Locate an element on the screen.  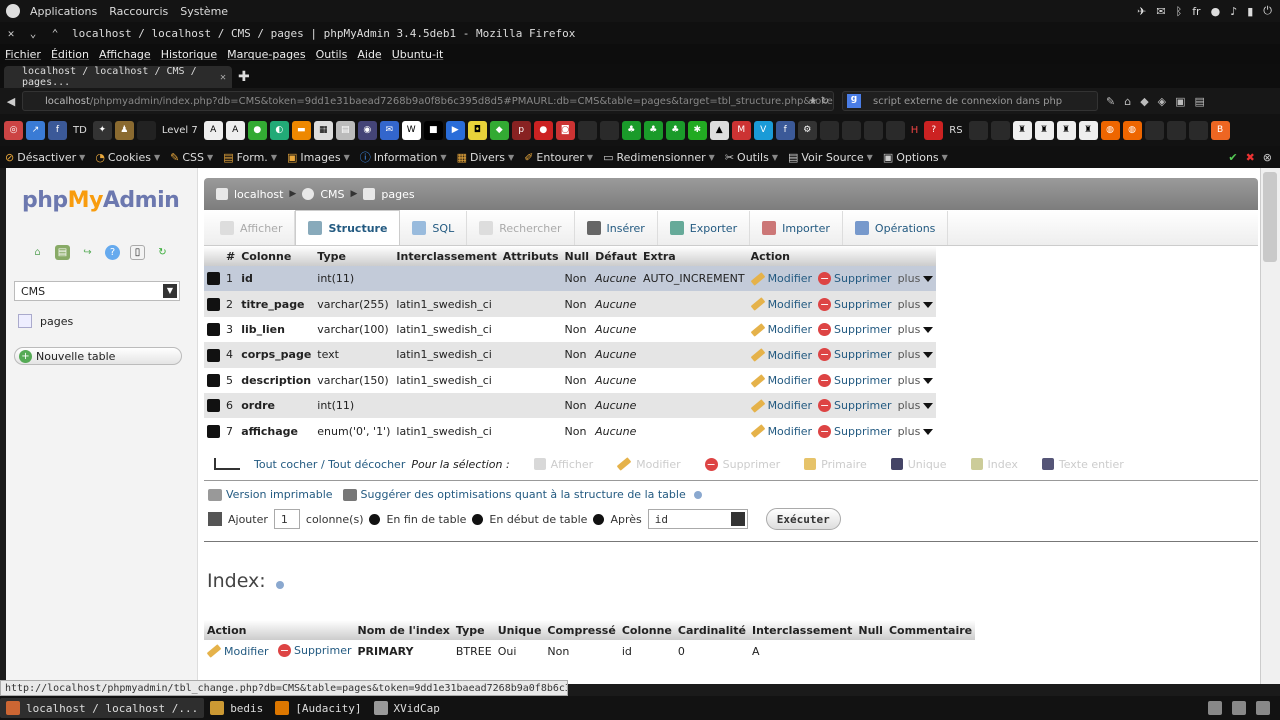
menu-aide: Aide is located at coordinates (369, 54).